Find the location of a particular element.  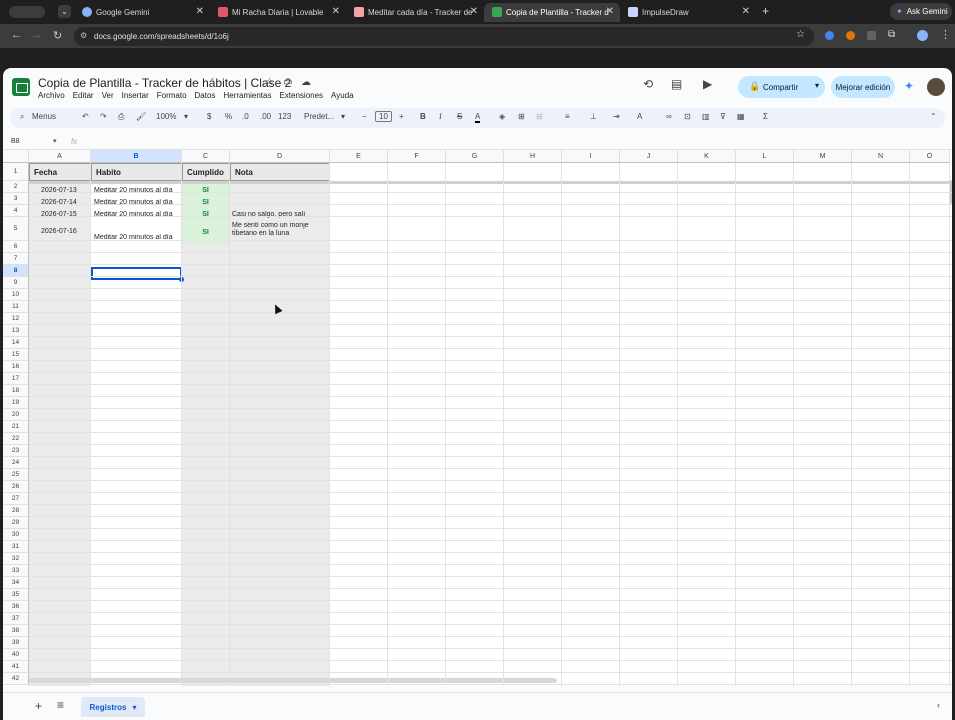

meet-icon: ▶ is located at coordinates (707, 84).